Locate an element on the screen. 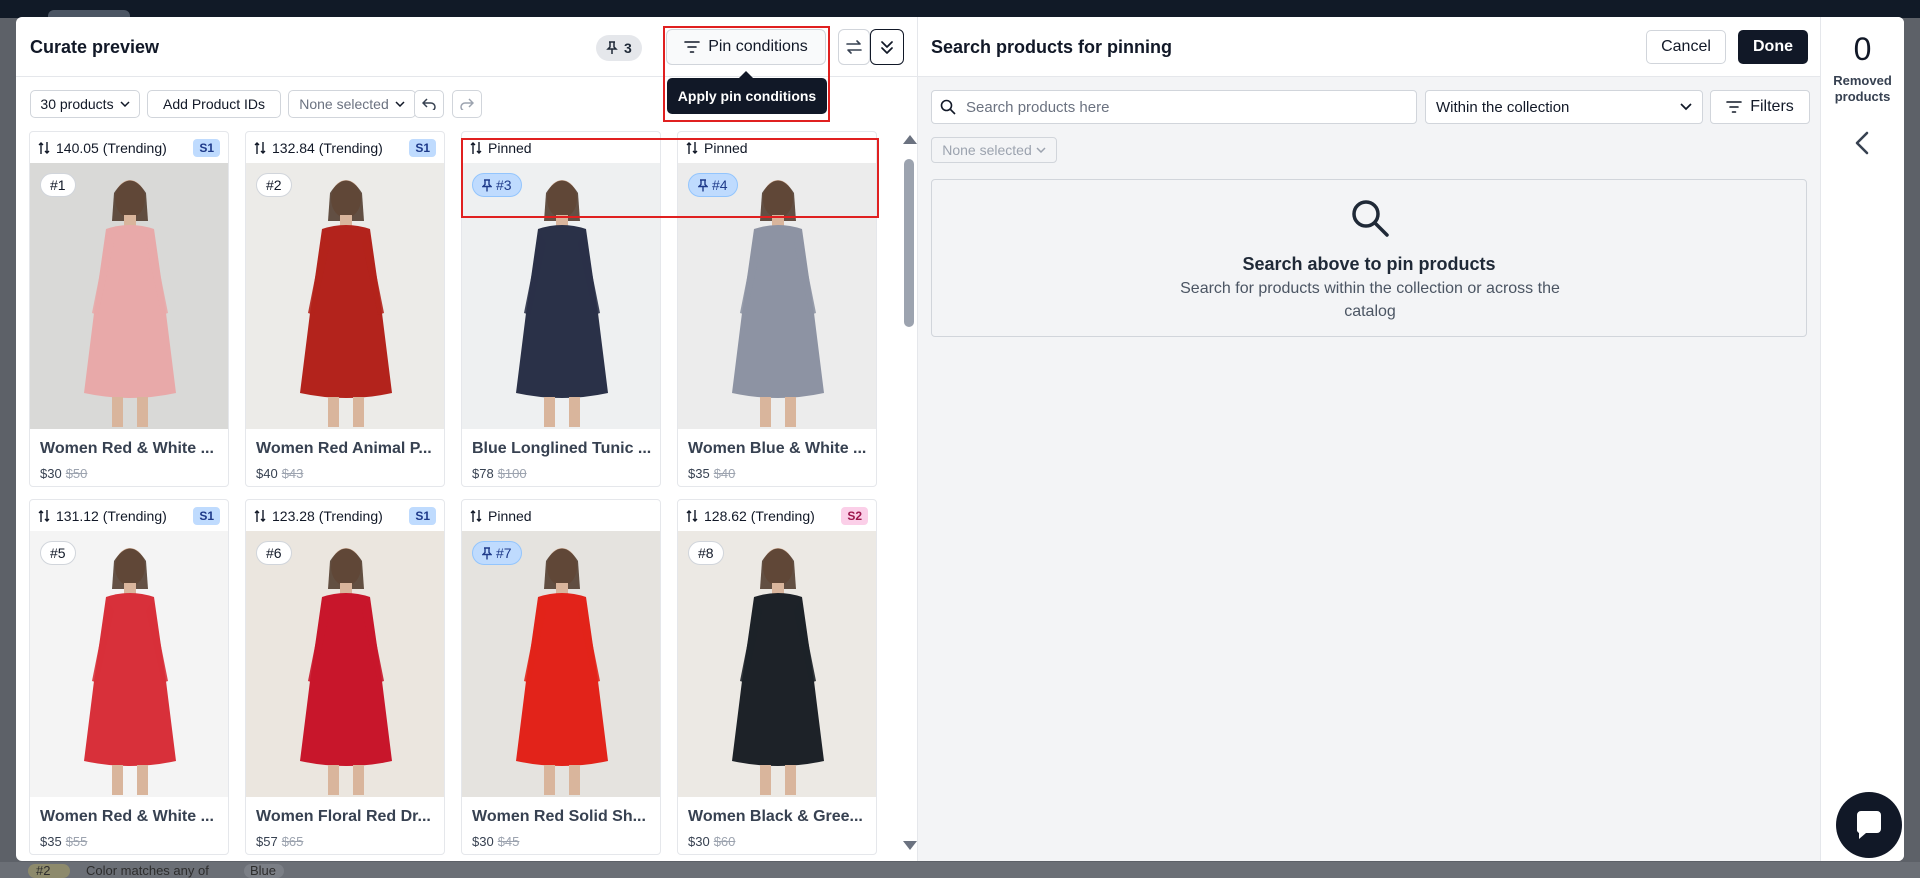 The height and width of the screenshot is (878, 1920). undo-button is located at coordinates (429, 104).